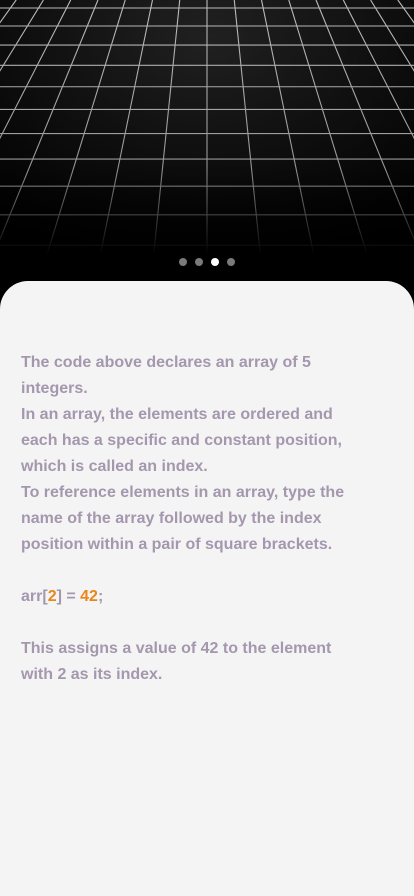 This screenshot has width=414, height=896. I want to click on code-index: 2, so click(52, 596).